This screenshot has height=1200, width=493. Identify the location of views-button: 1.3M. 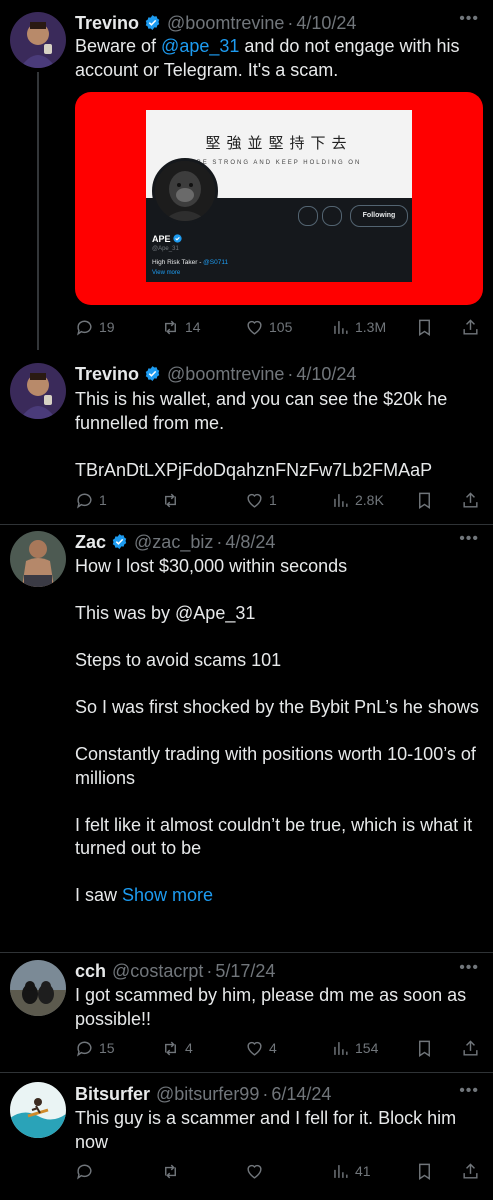
(358, 327).